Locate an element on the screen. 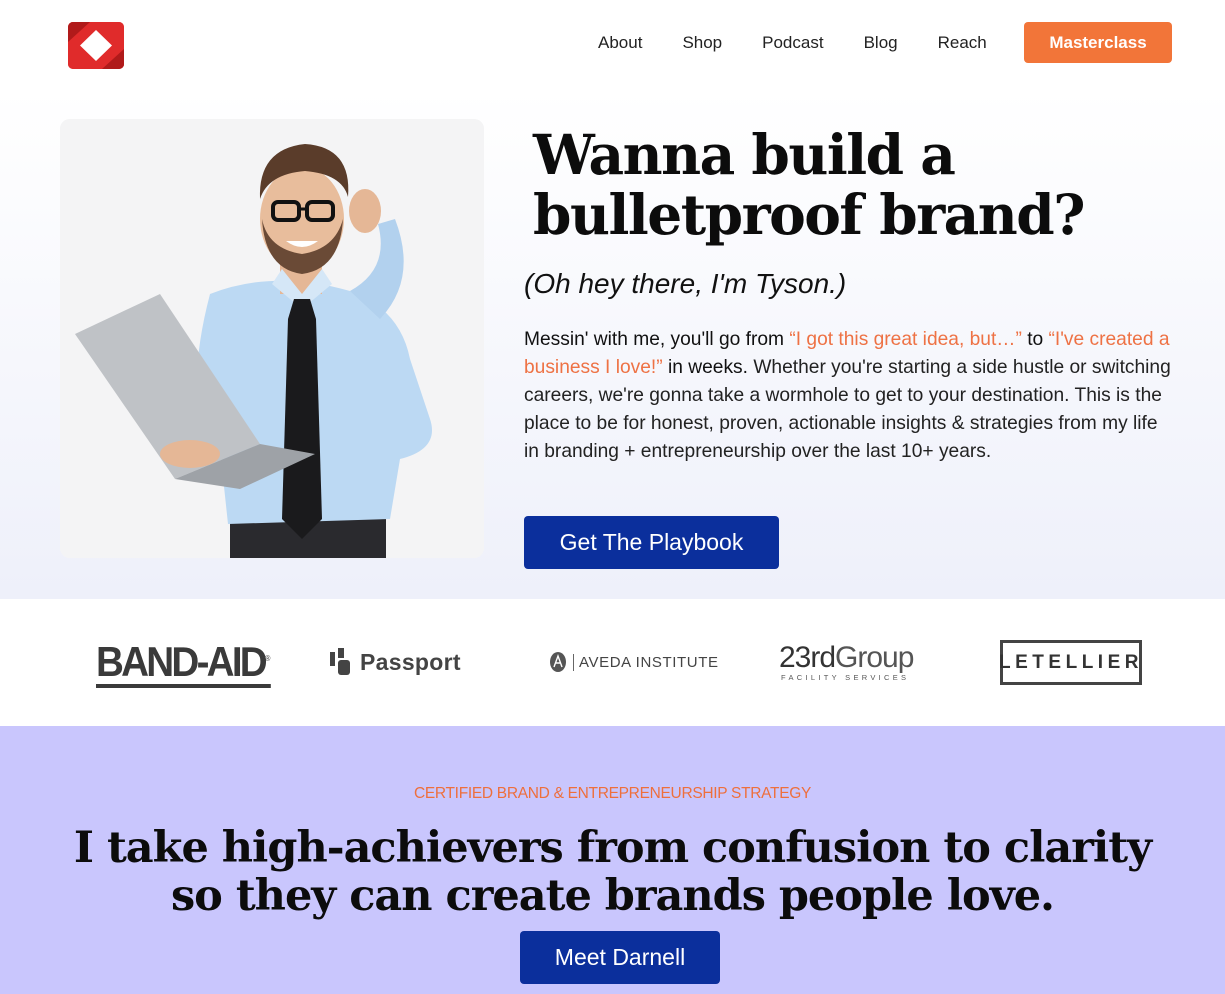 This screenshot has height=994, width=1225. main-nav: About Shop Podcast Blog Reach is located at coordinates (792, 43).